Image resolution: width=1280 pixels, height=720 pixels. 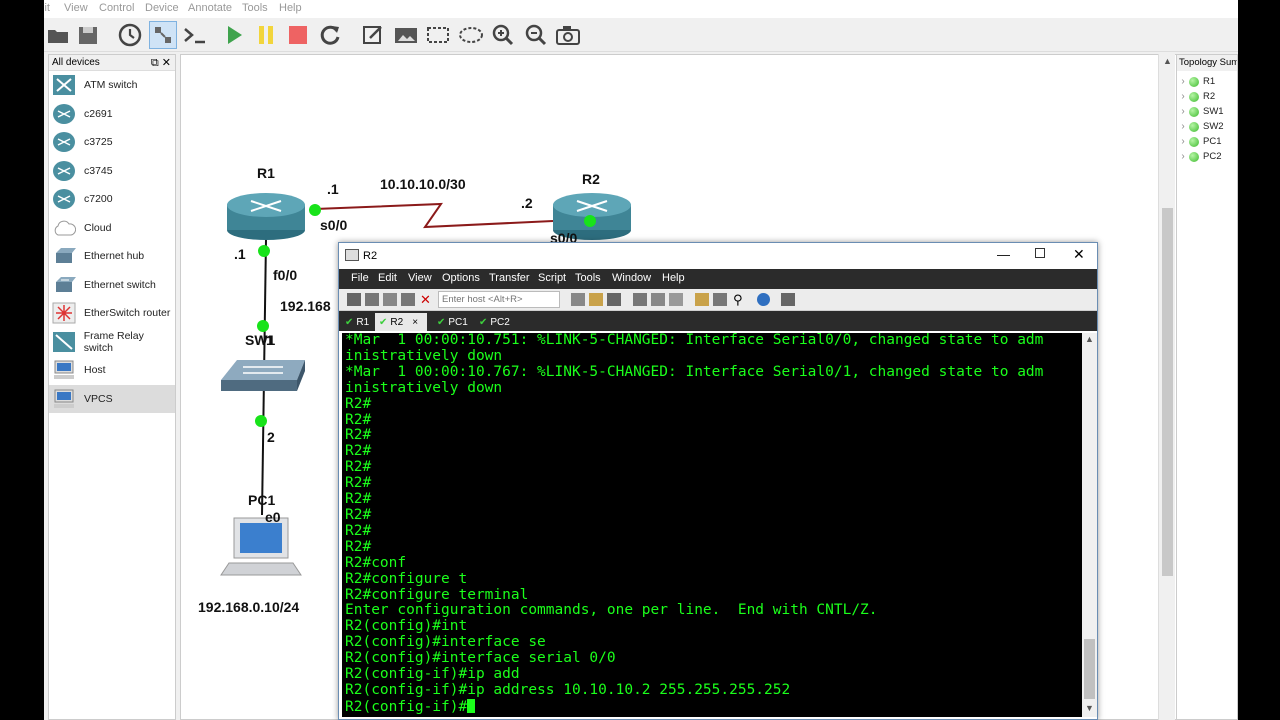 What do you see at coordinates (552, 278) in the screenshot?
I see `term-menu-script: Script` at bounding box center [552, 278].